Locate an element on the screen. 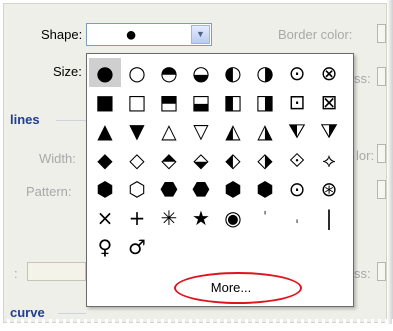 This screenshot has width=393, height=331. shape-option: ♂ is located at coordinates (137, 246).